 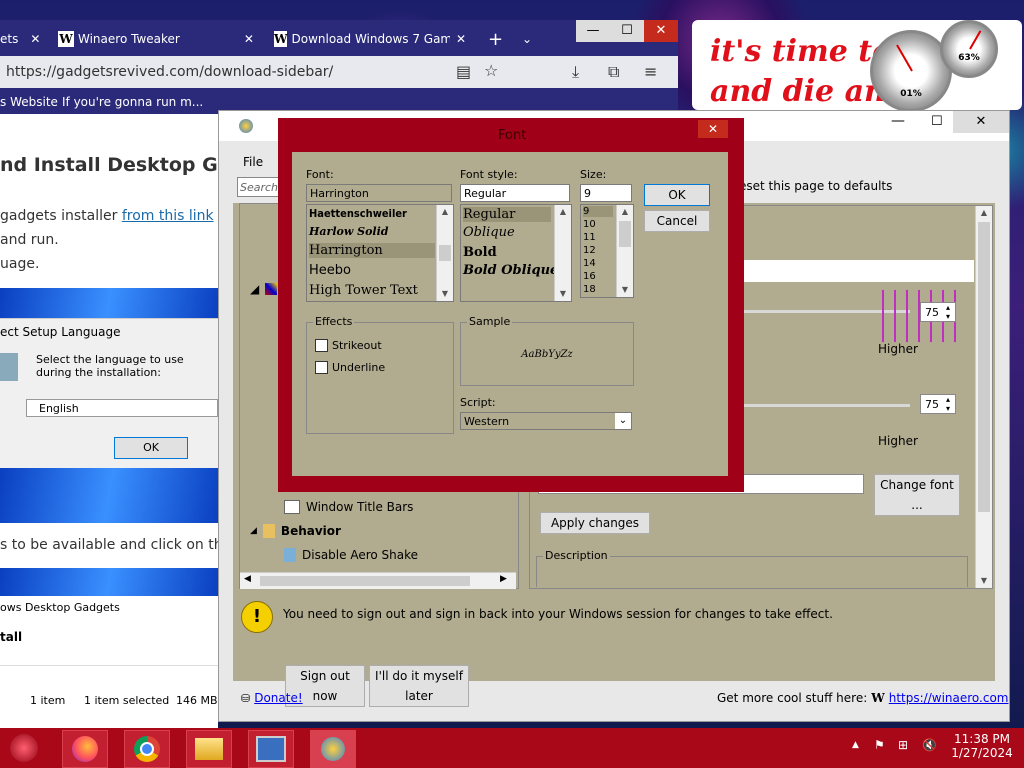 What do you see at coordinates (9, 367) in the screenshot?
I see `setup-icon` at bounding box center [9, 367].